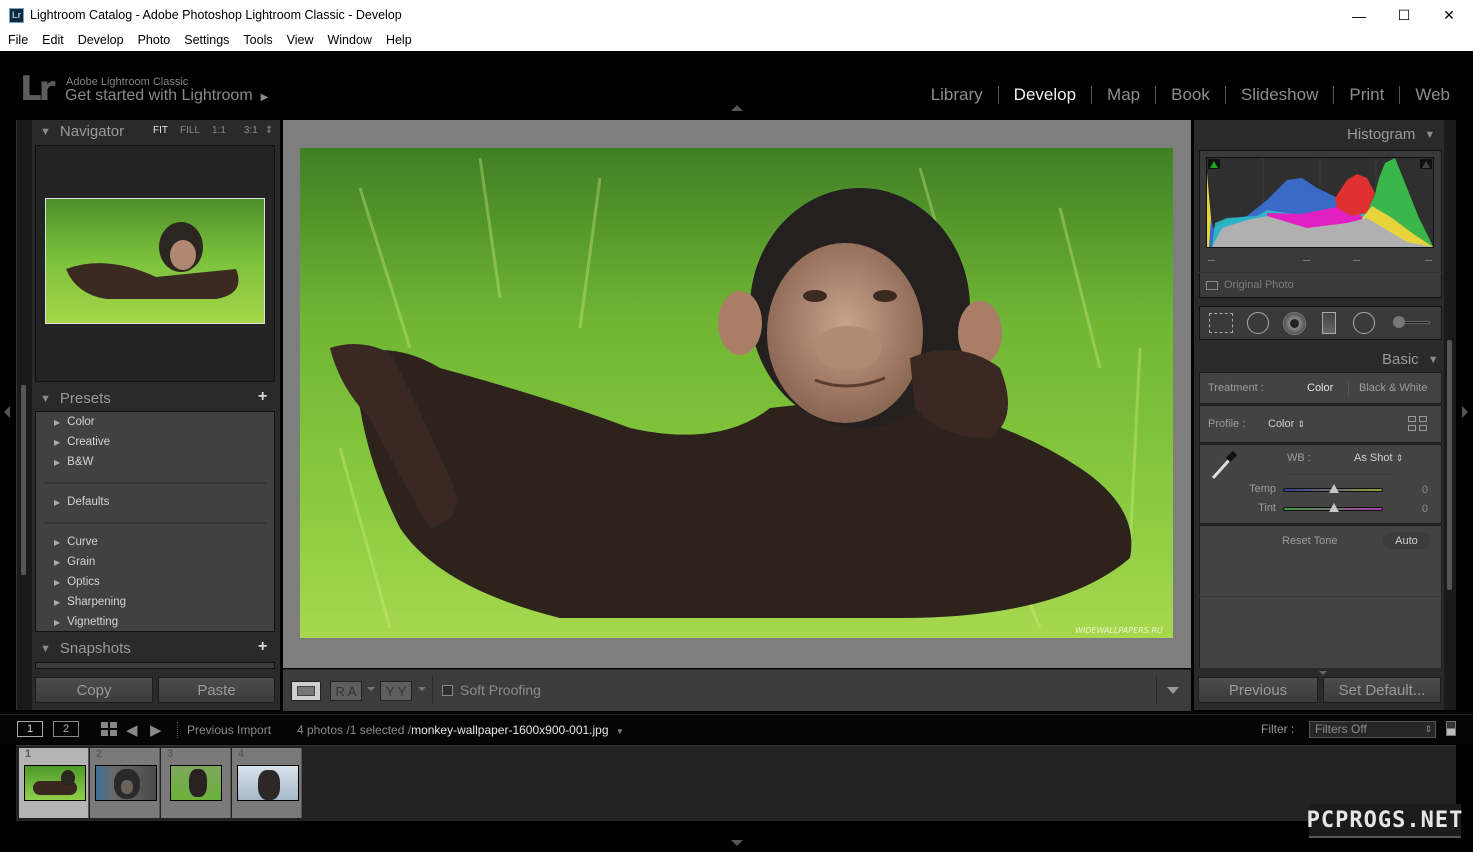 The width and height of the screenshot is (1473, 852). Describe the element at coordinates (73, 462) in the screenshot. I see `preset-group-bw: ▶ B&W` at that location.